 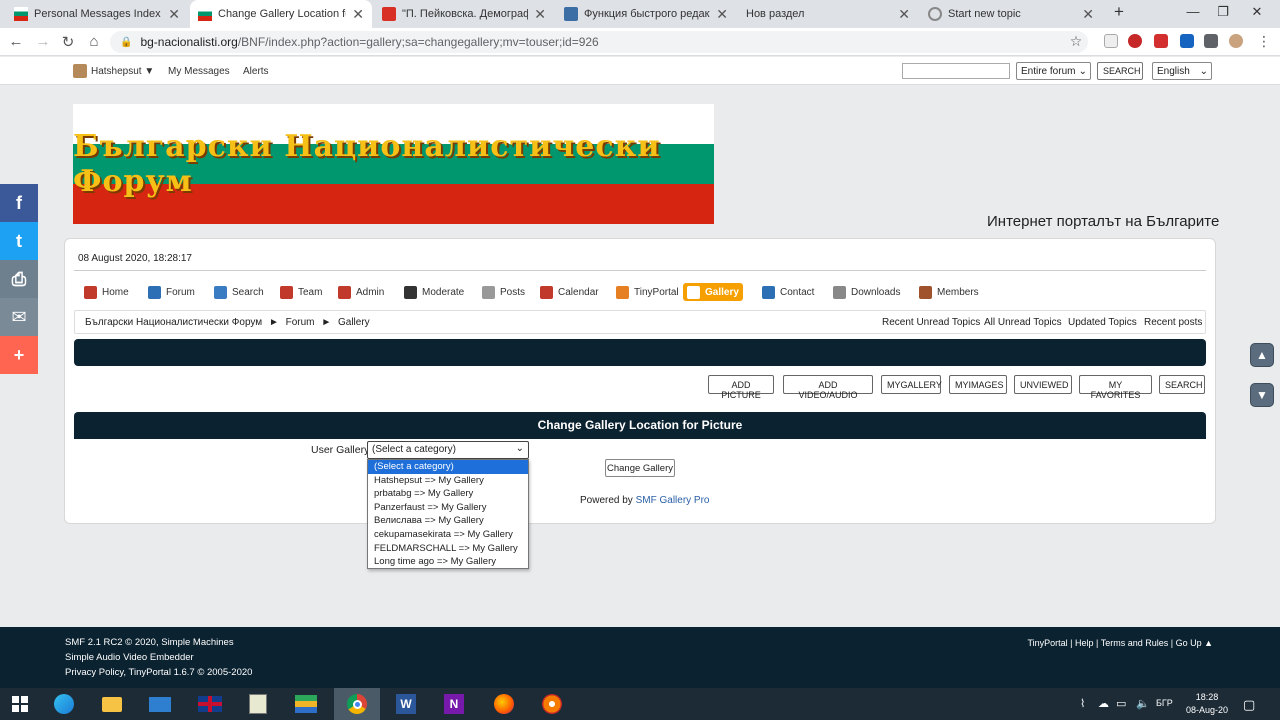 What do you see at coordinates (199, 71) in the screenshot?
I see `my-messages-link: My Messages` at bounding box center [199, 71].